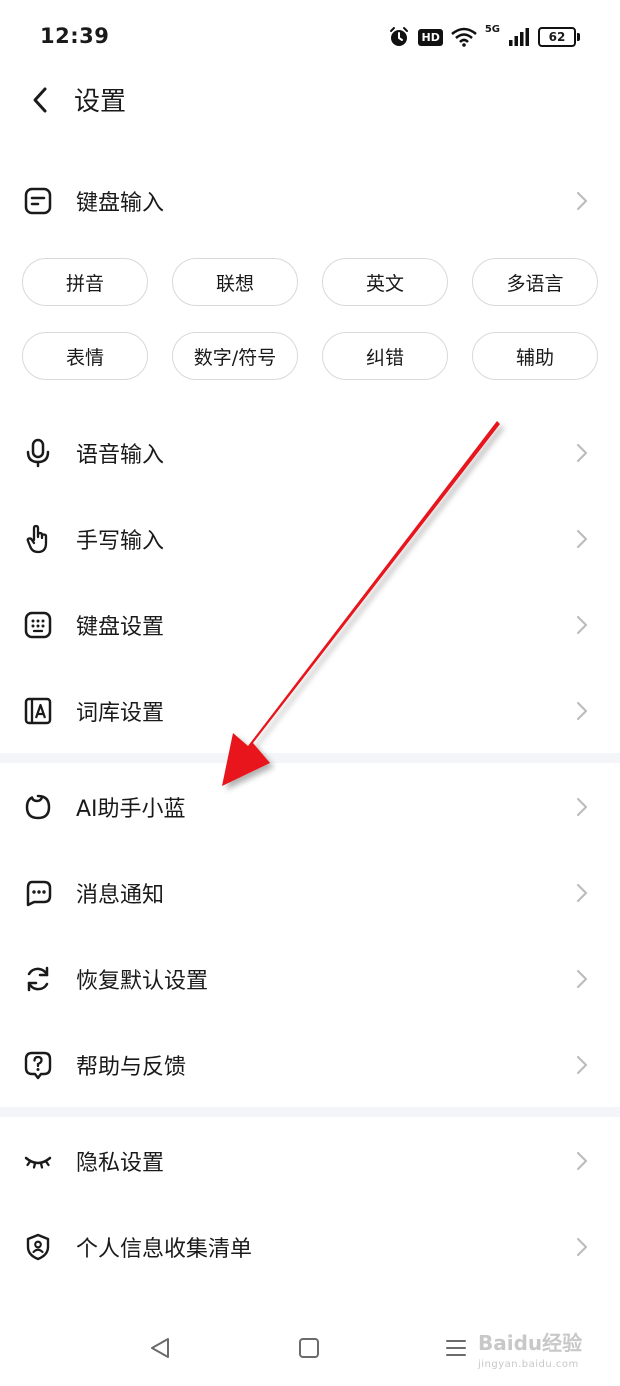 The width and height of the screenshot is (620, 1386). What do you see at coordinates (131, 1067) in the screenshot?
I see `help-feedback-label: 帮助与反馈` at bounding box center [131, 1067].